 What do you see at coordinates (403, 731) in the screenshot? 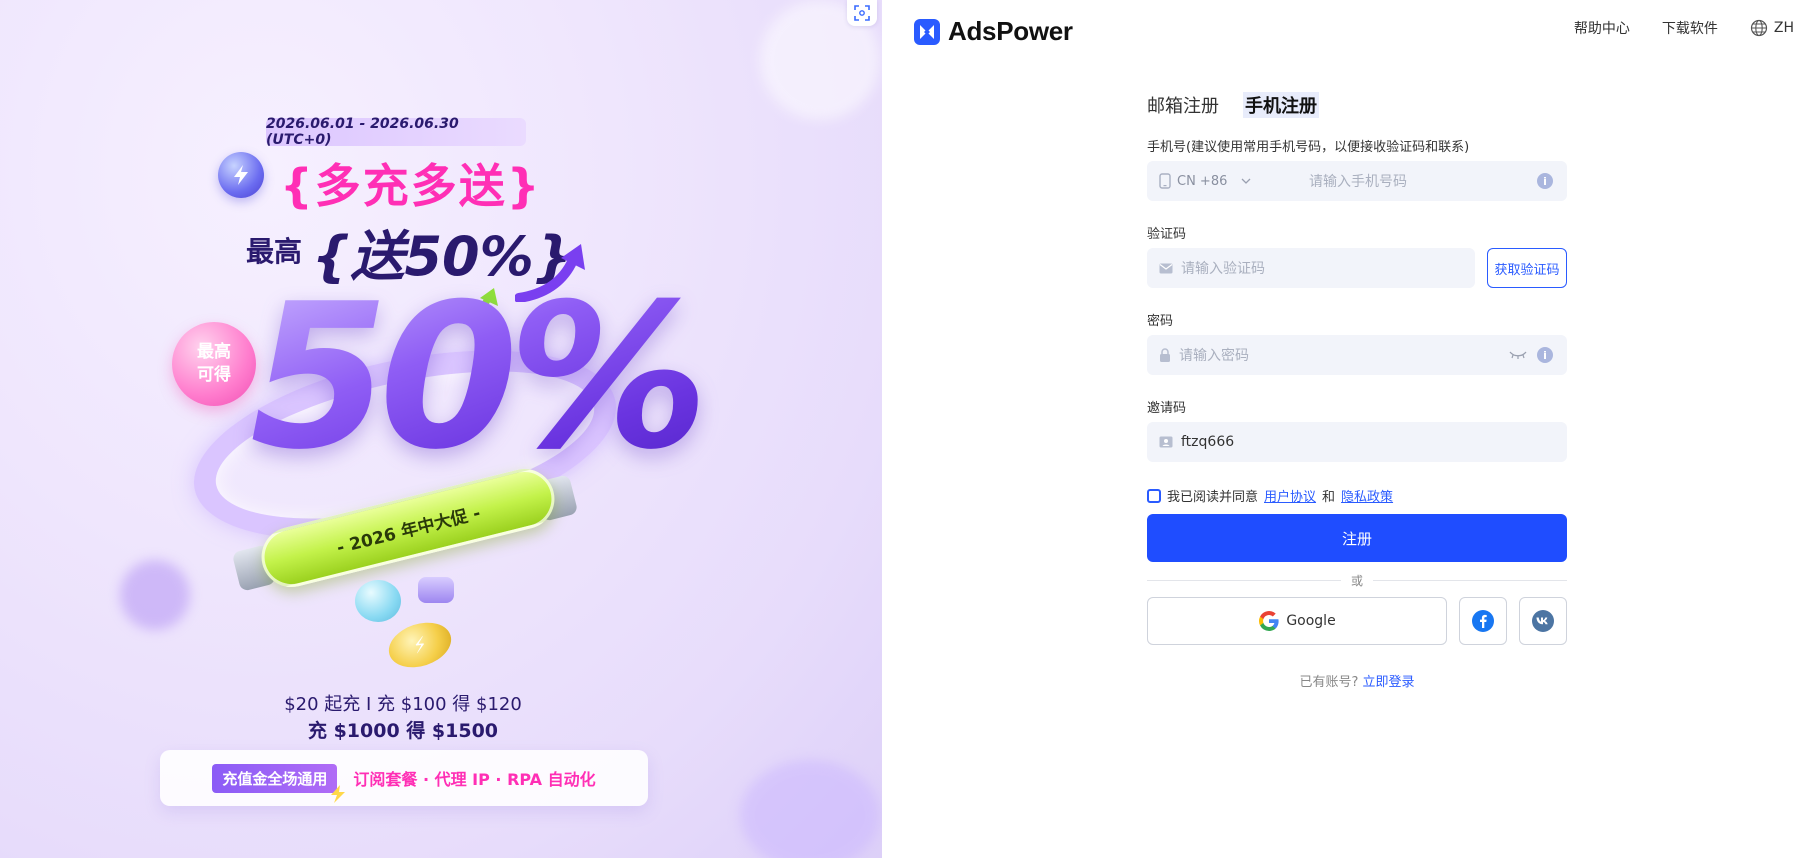
I see `promo-offer-line2: 充 $1000 得 $1500` at bounding box center [403, 731].